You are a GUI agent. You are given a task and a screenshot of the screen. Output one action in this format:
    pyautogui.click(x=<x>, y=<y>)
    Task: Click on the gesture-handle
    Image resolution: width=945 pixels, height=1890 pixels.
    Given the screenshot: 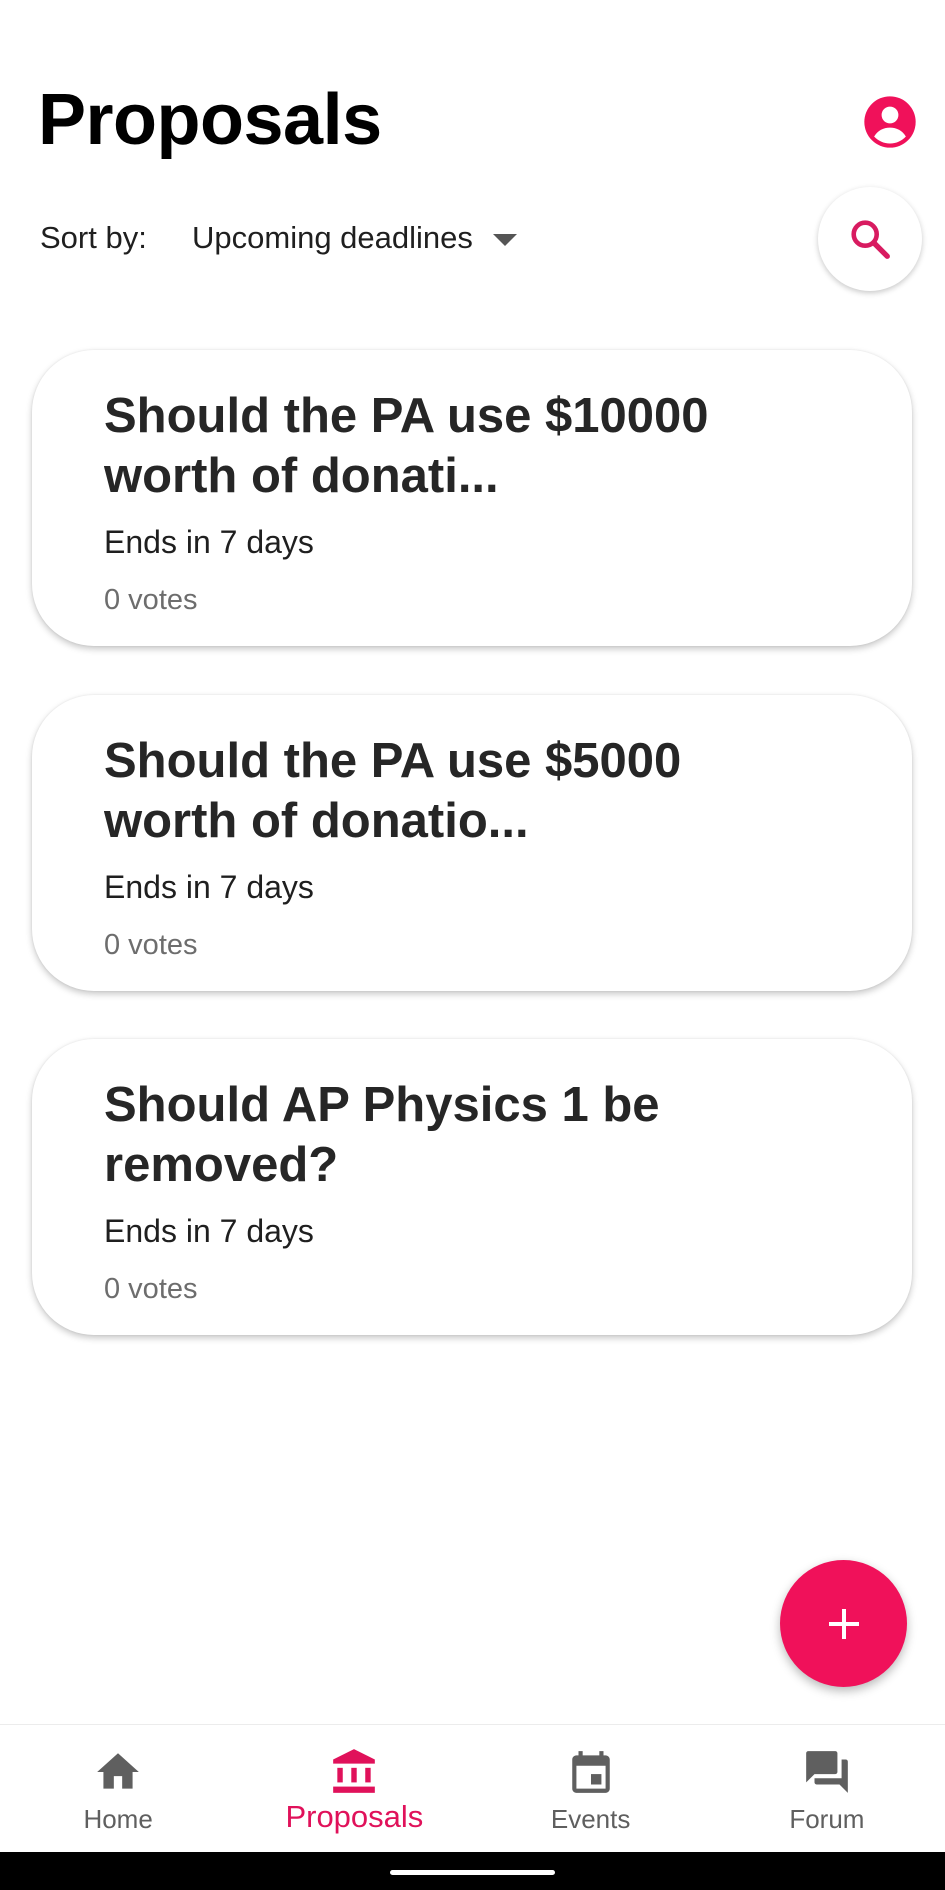 What is the action you would take?
    pyautogui.click(x=472, y=1872)
    